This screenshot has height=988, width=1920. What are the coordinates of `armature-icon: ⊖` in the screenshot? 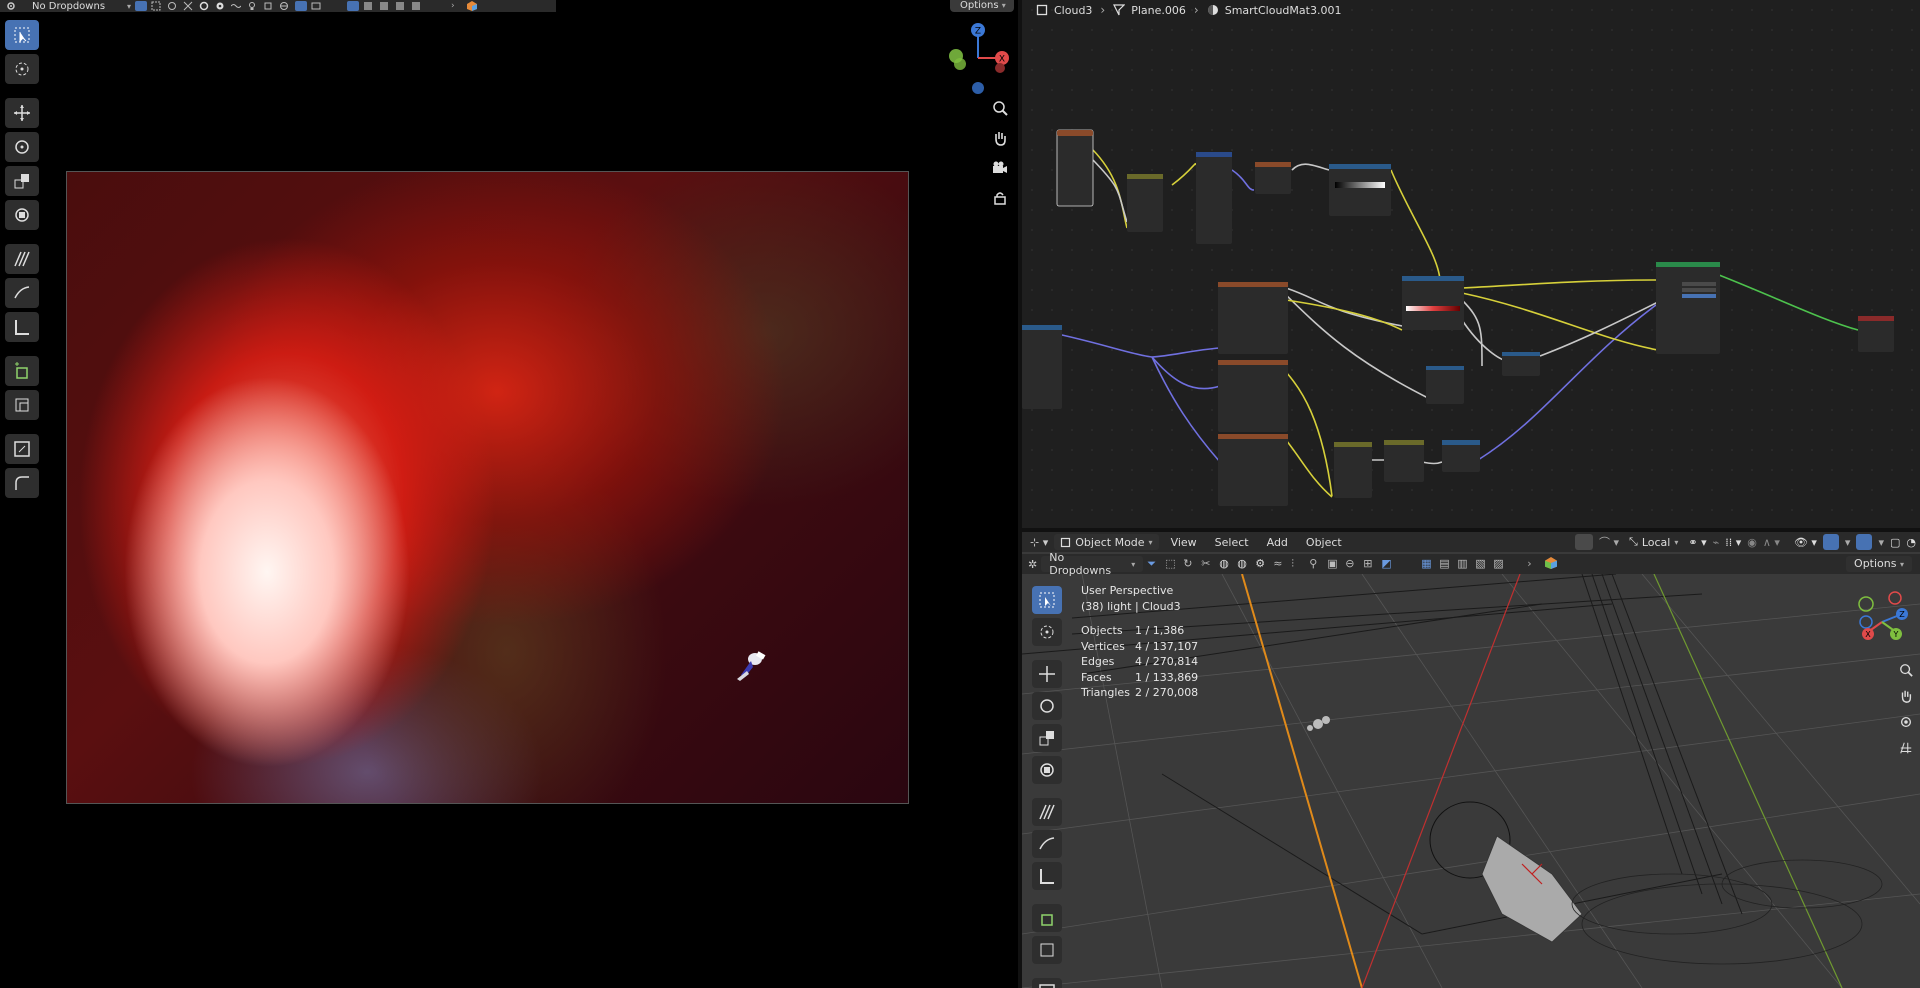 It's located at (1352, 564).